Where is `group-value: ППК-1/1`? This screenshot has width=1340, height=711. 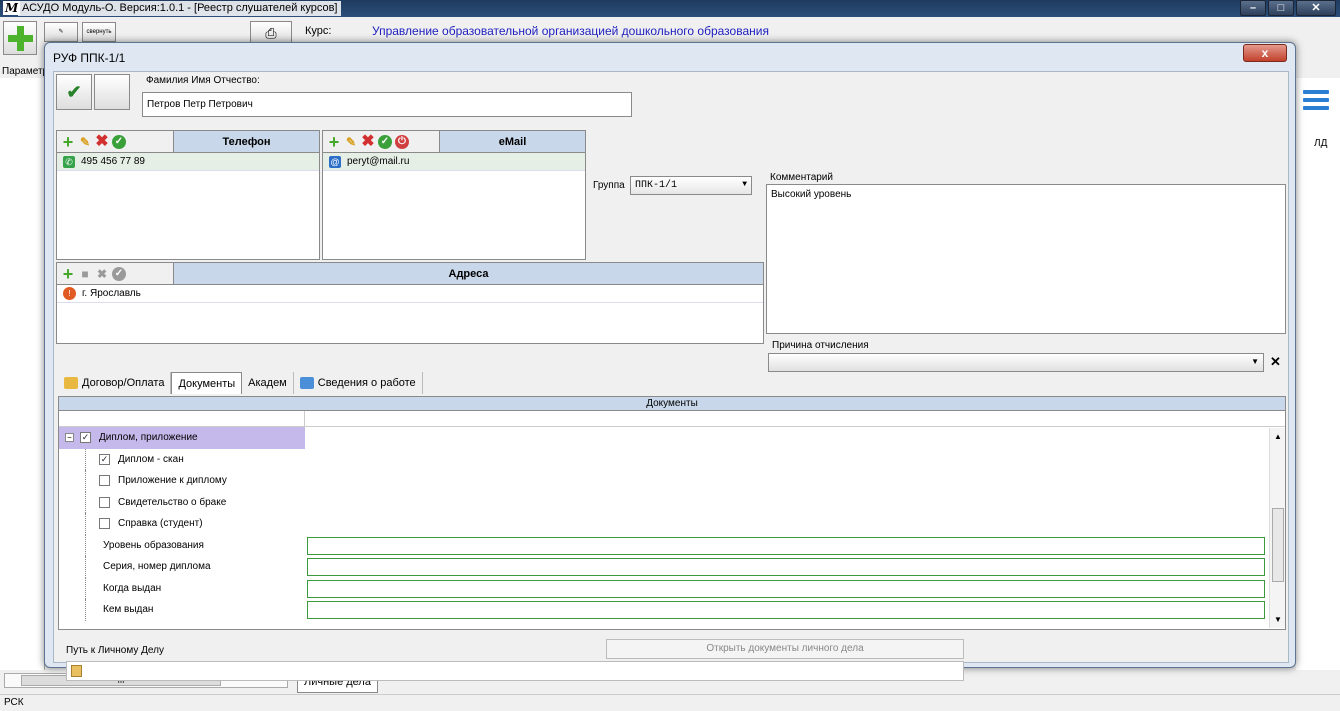
group-value: ППК-1/1 is located at coordinates (656, 185).